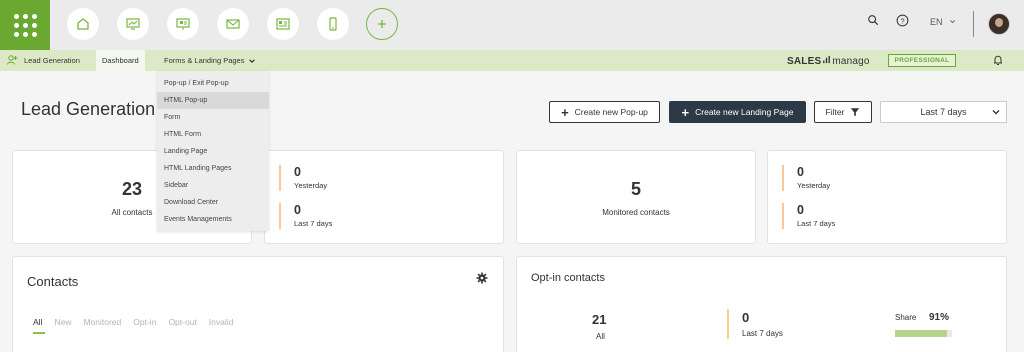 Image resolution: width=1024 pixels, height=352 pixels. I want to click on help-button: ?, so click(902, 20).